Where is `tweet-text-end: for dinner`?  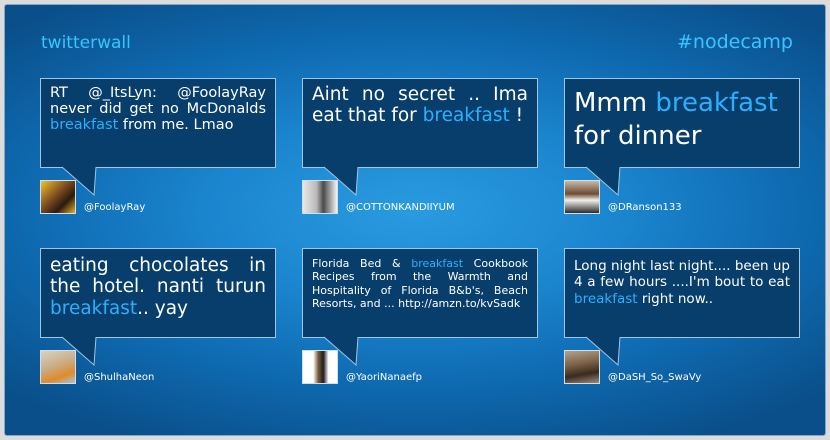
tweet-text-end: for dinner is located at coordinates (638, 135).